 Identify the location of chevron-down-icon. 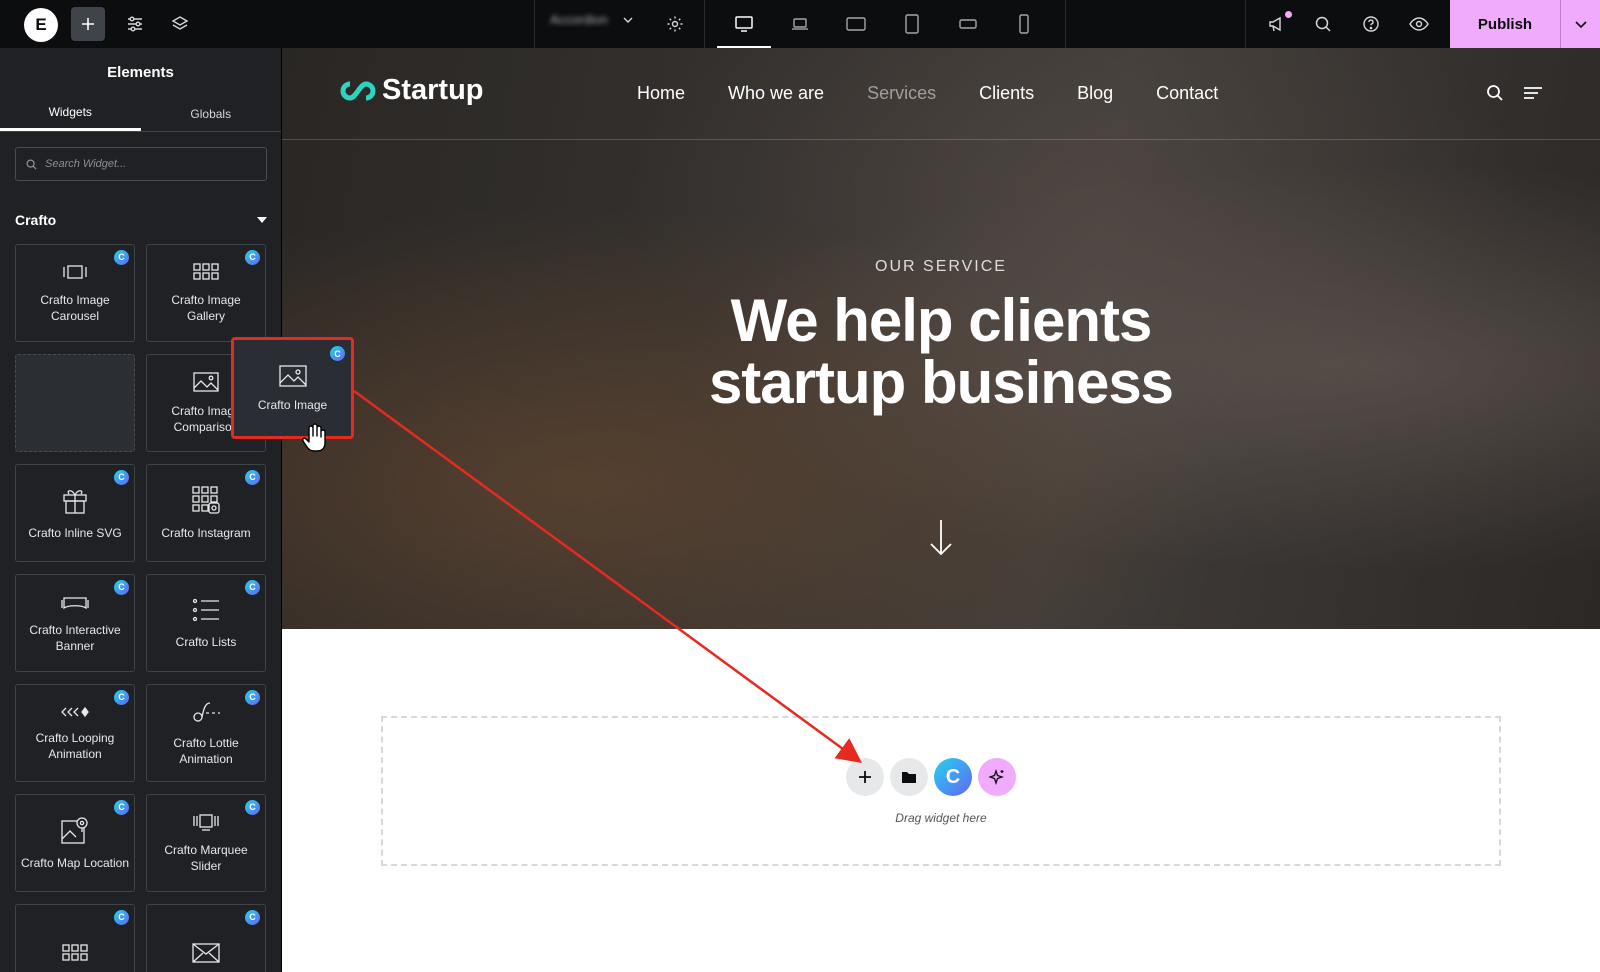
(1580, 25).